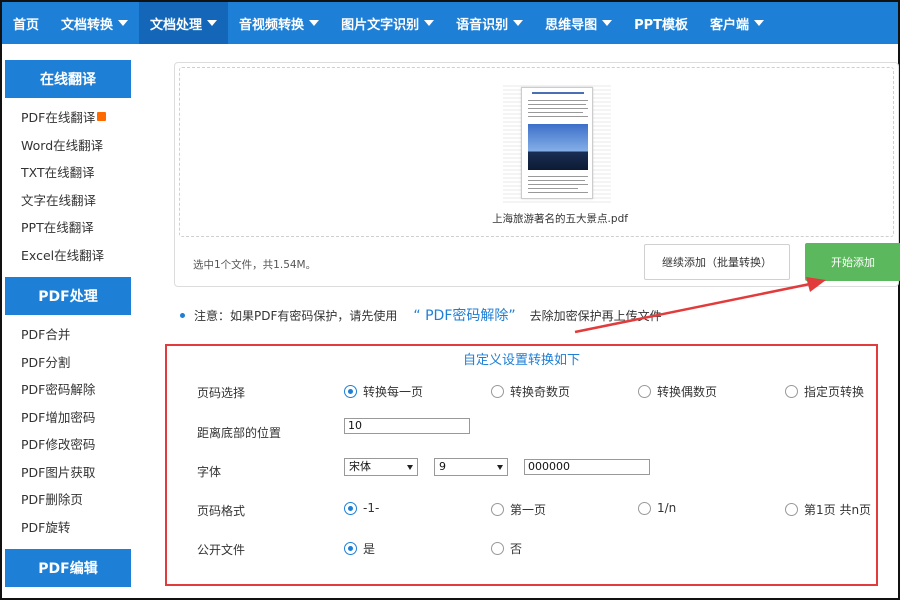  What do you see at coordinates (68, 79) in the screenshot?
I see `sidebar-section-translate: 在线翻译` at bounding box center [68, 79].